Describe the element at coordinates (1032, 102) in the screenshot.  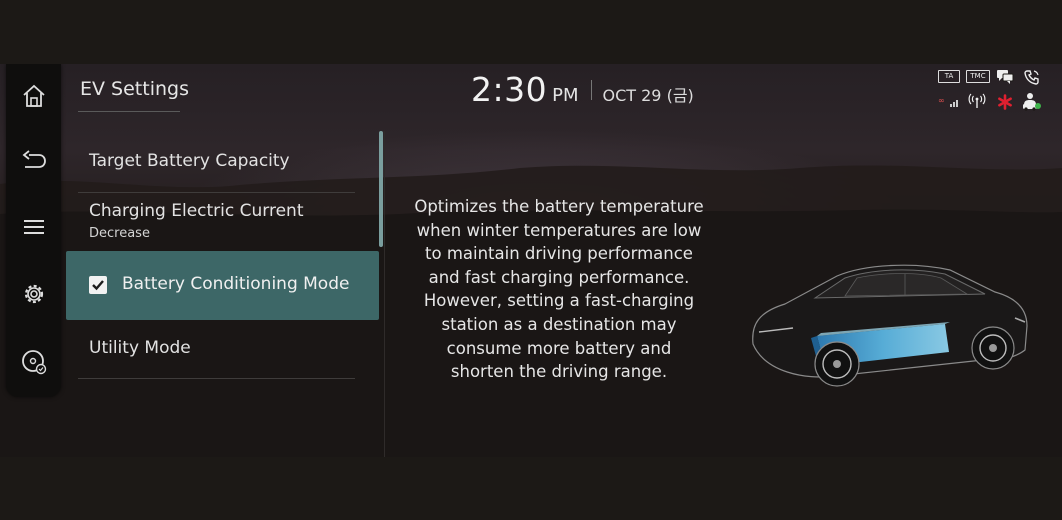
I see `driver-profile-icon` at that location.